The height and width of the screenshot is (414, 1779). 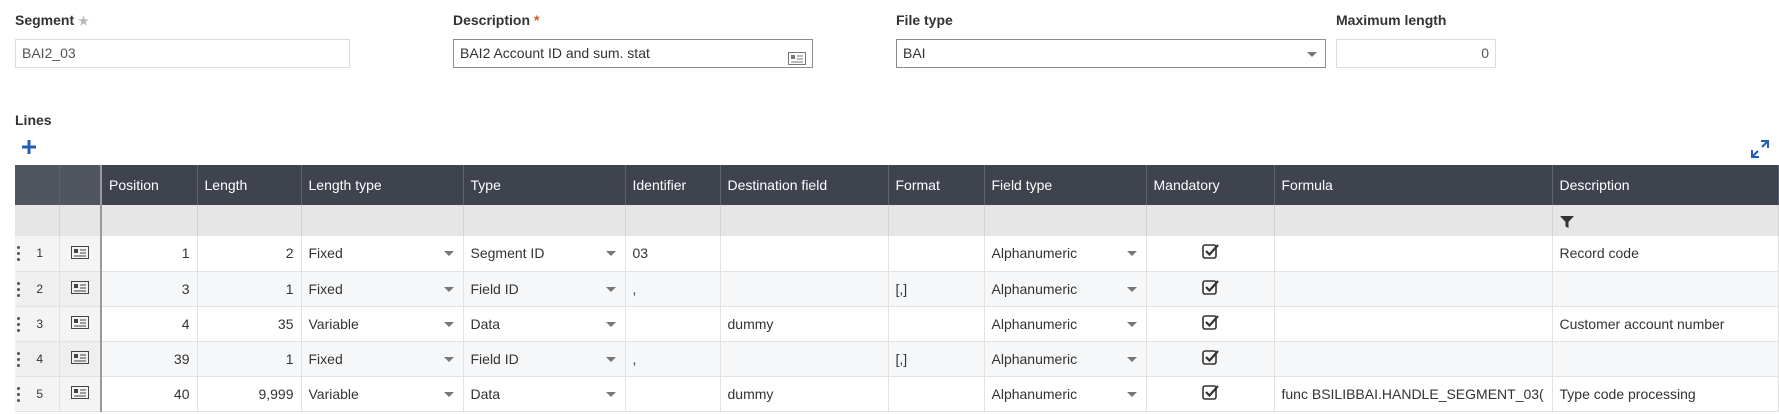 I want to click on cell-type: Segment ID, so click(x=544, y=254).